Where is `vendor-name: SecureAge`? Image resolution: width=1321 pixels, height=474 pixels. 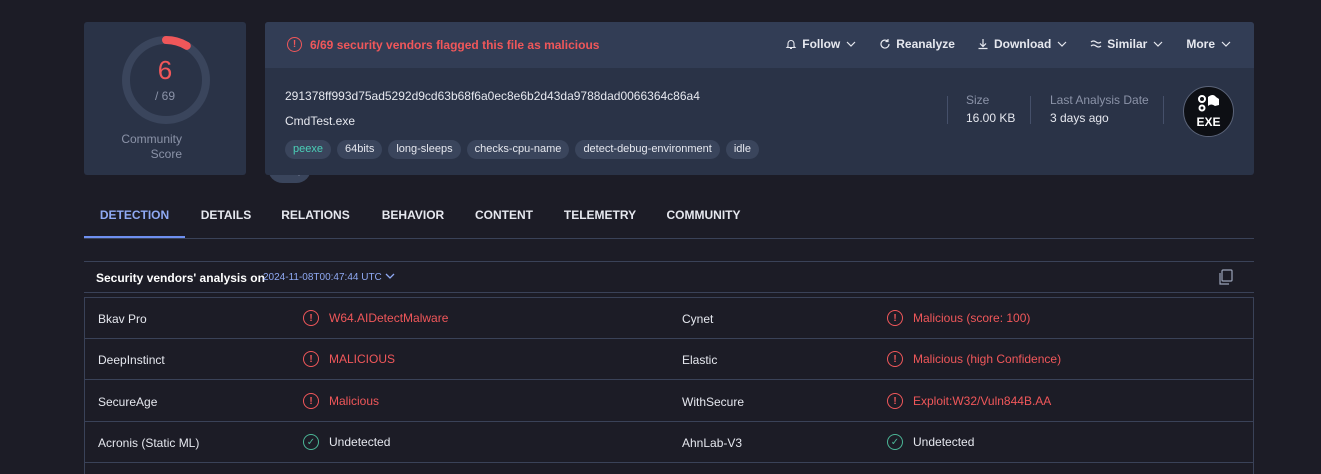 vendor-name: SecureAge is located at coordinates (128, 402).